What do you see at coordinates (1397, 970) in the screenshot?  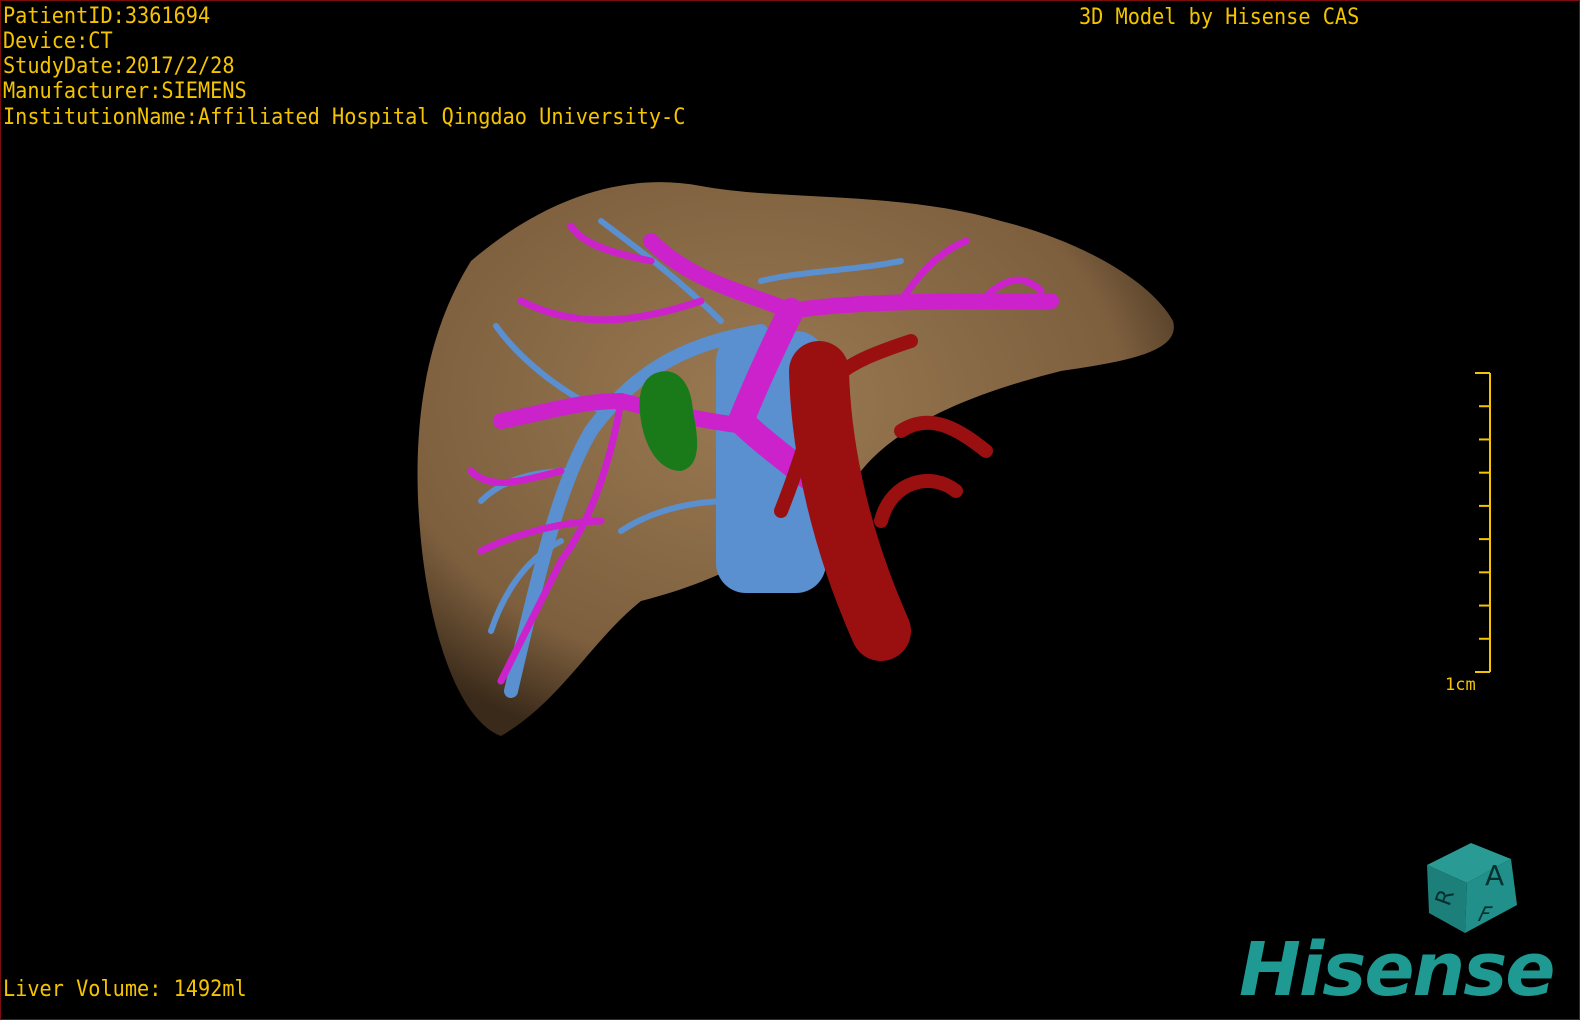 I see `hisense-logo: Hisense` at bounding box center [1397, 970].